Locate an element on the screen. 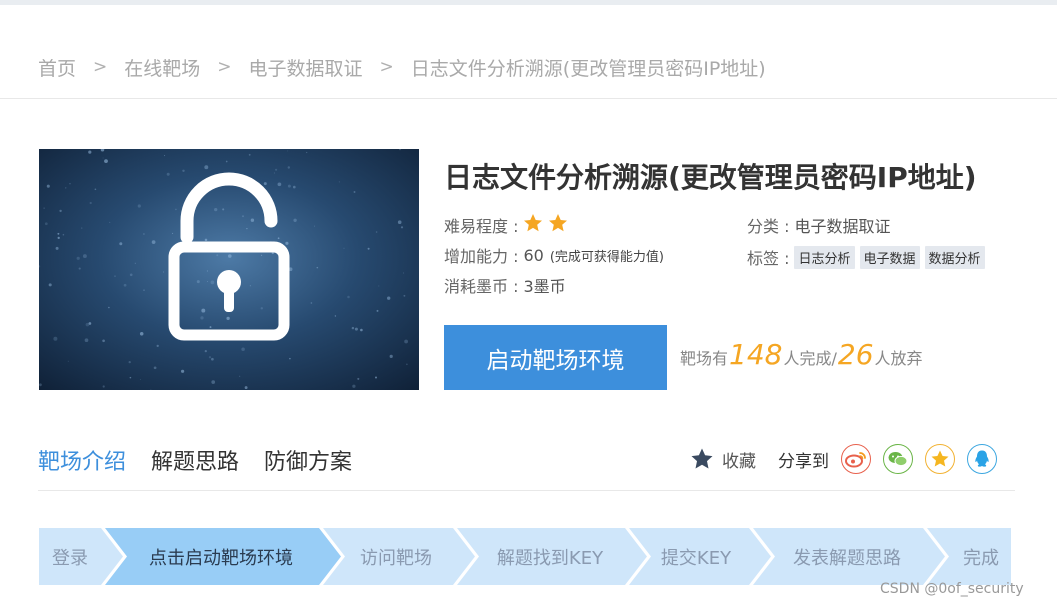 The height and width of the screenshot is (610, 1057). challenge-title: 日志文件分析溯源(更改管理员密码IP地址) is located at coordinates (710, 177).